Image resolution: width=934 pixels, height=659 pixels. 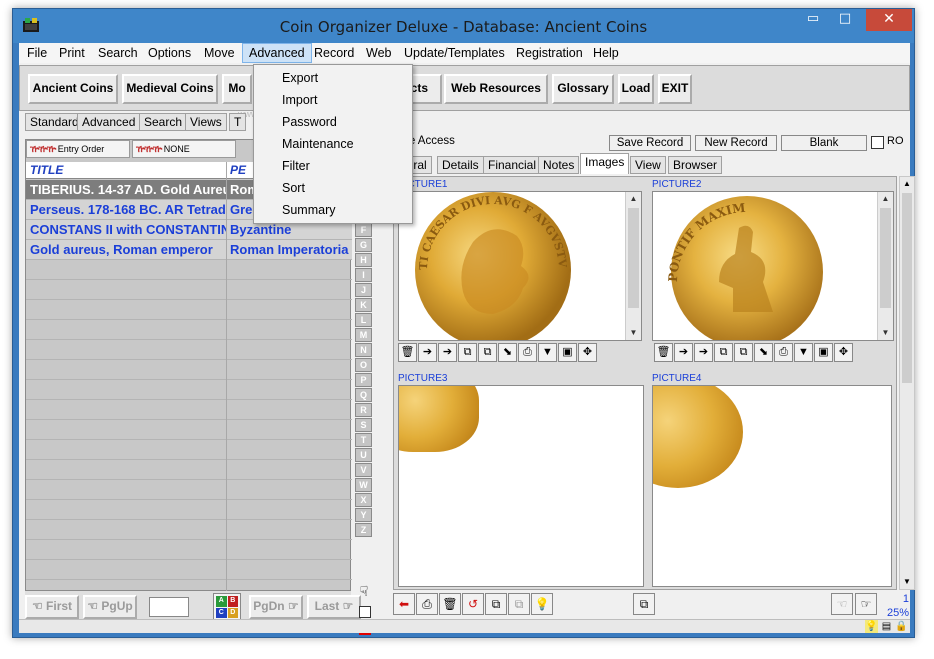 I want to click on paste-record-icon: ⧉, so click(x=519, y=604).